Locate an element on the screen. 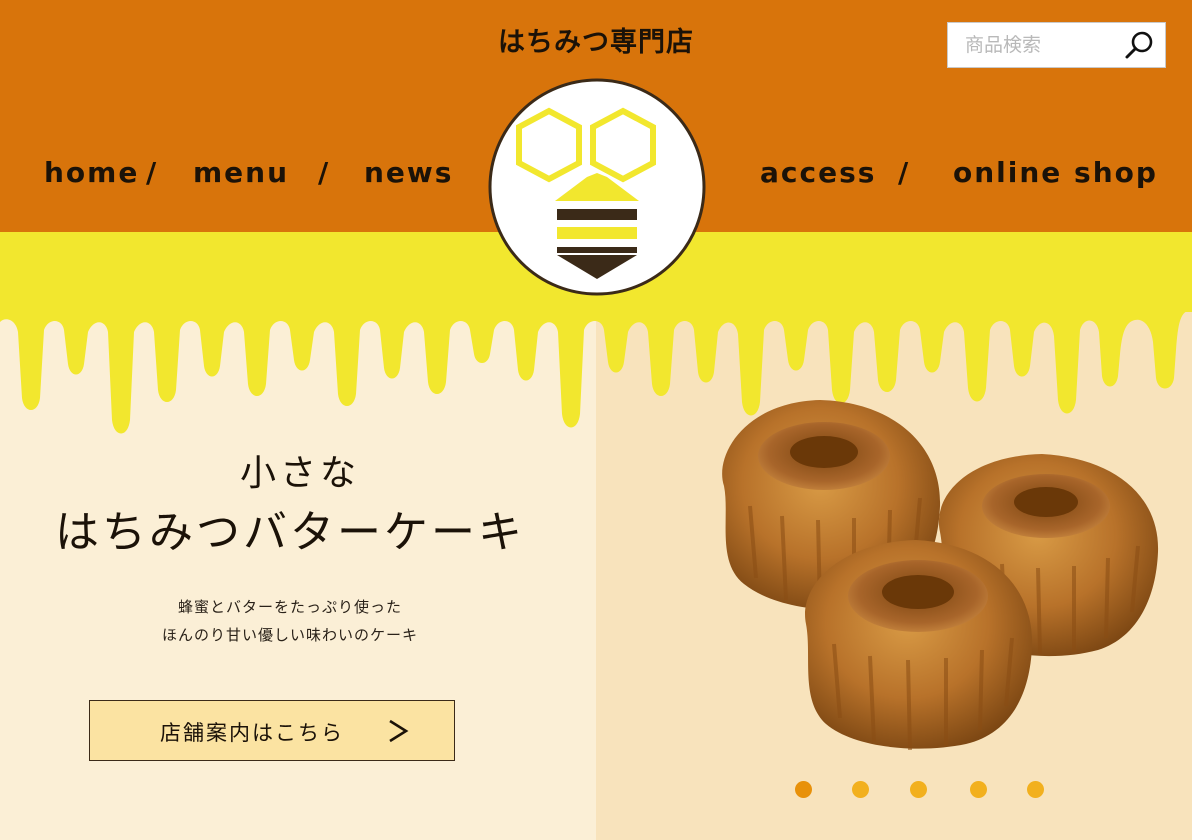  store-name: はちみつ専門店 is located at coordinates (596, 42).